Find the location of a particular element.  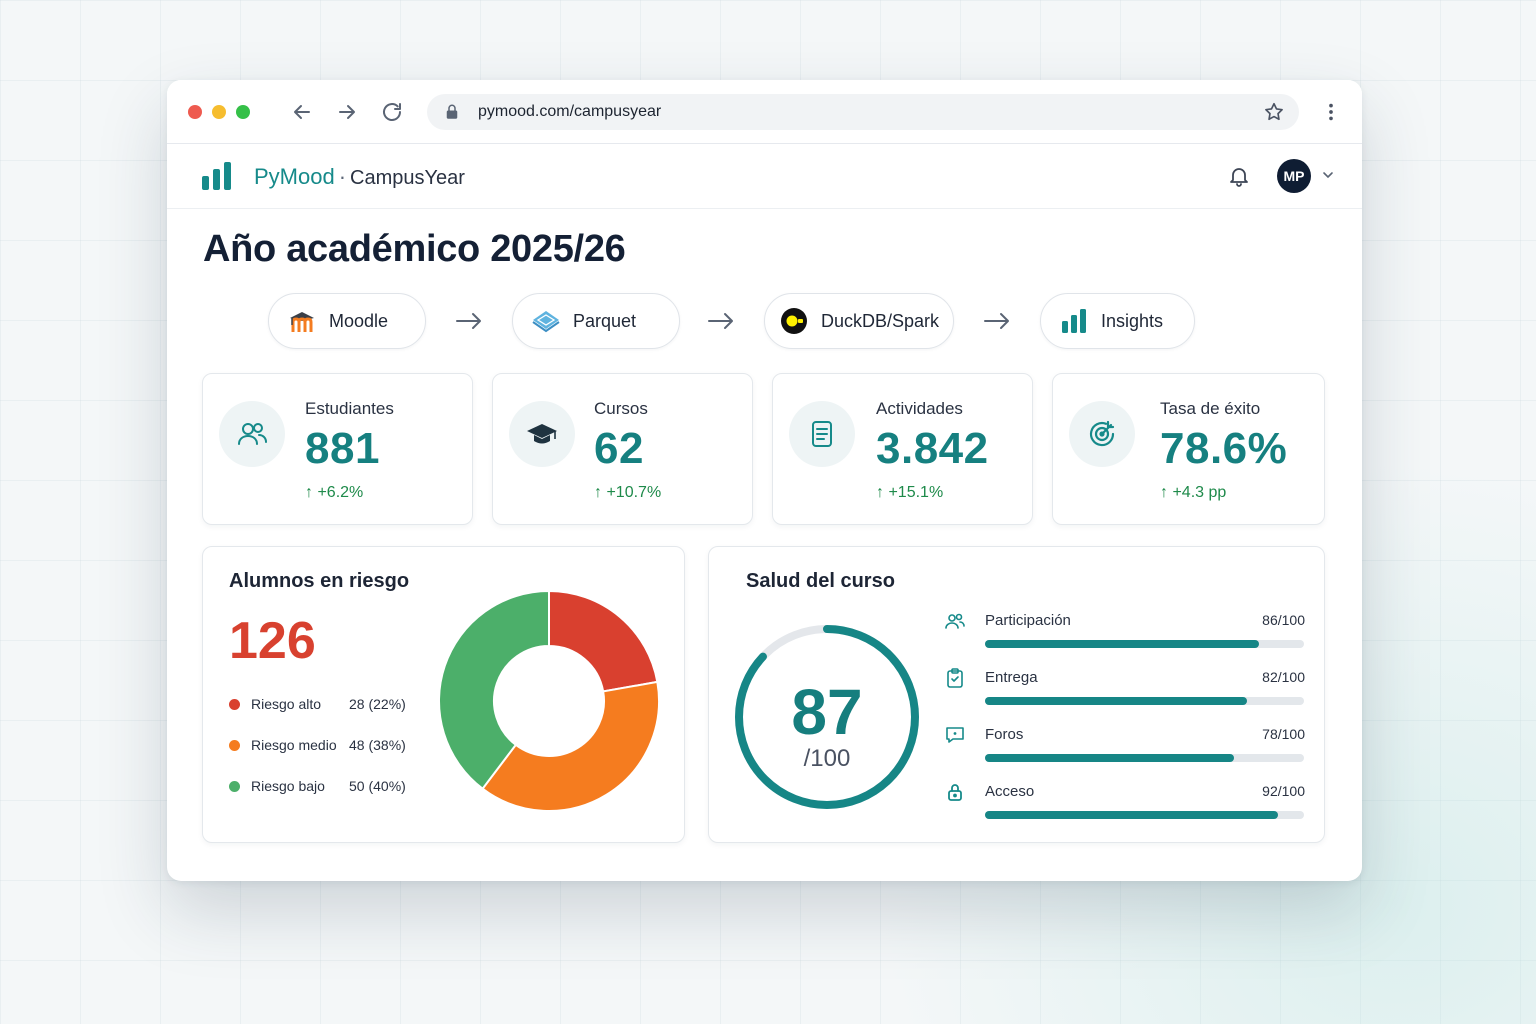

kpi-card-courses: Cursos 62 ↑ +10.7% is located at coordinates (622, 449).